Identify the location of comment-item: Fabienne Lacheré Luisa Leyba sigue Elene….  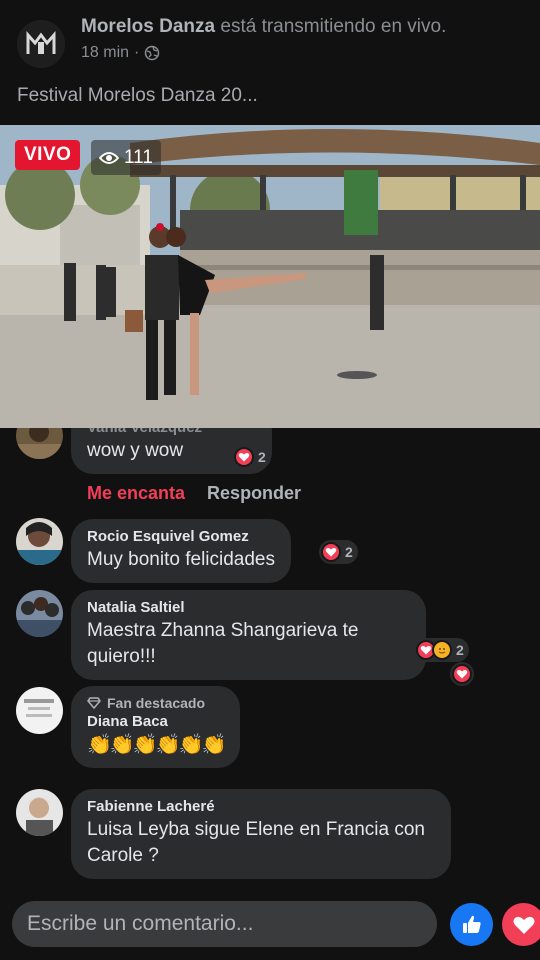
(270, 836).